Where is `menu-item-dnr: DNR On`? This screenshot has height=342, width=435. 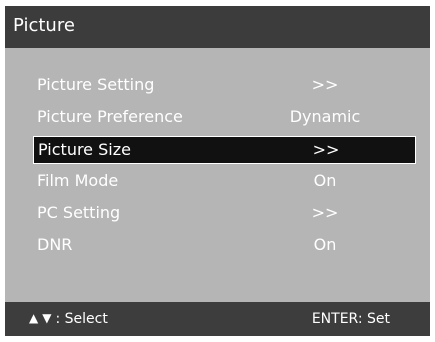
menu-item-dnr: DNR On is located at coordinates (224, 246).